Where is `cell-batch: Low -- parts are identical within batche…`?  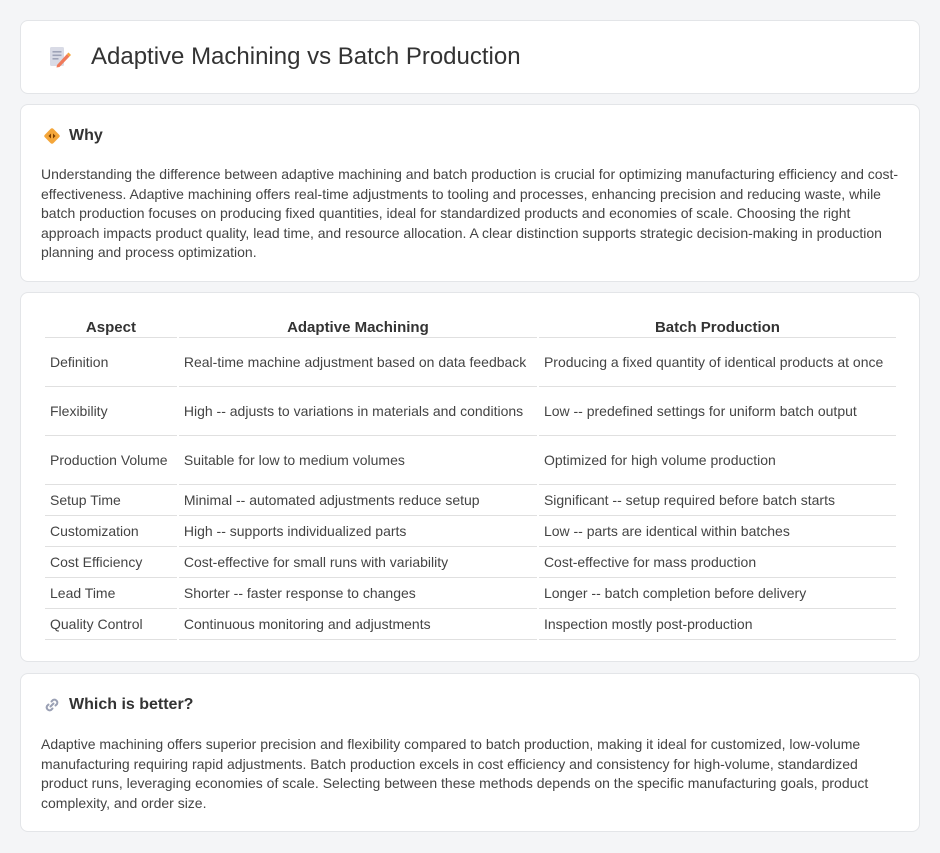
cell-batch: Low -- parts are identical within batche… is located at coordinates (717, 531).